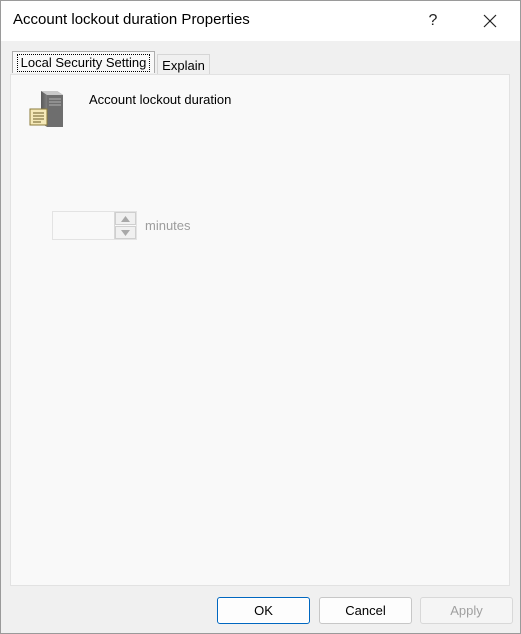 The image size is (521, 634). Describe the element at coordinates (466, 610) in the screenshot. I see `apply-button: Apply` at that location.